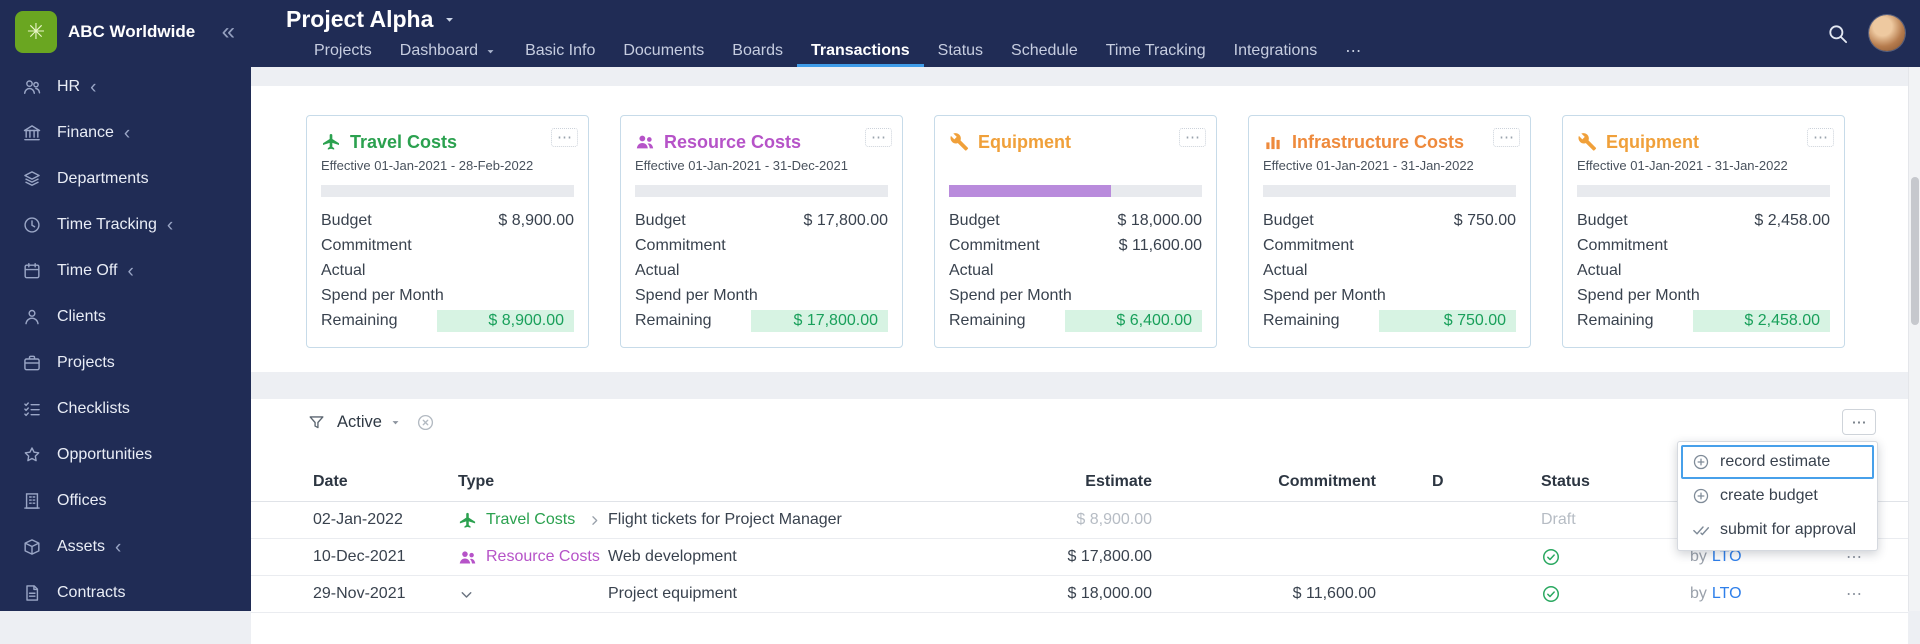 The height and width of the screenshot is (644, 1920). Describe the element at coordinates (785, 557) in the screenshot. I see `transaction-description: Web development` at that location.